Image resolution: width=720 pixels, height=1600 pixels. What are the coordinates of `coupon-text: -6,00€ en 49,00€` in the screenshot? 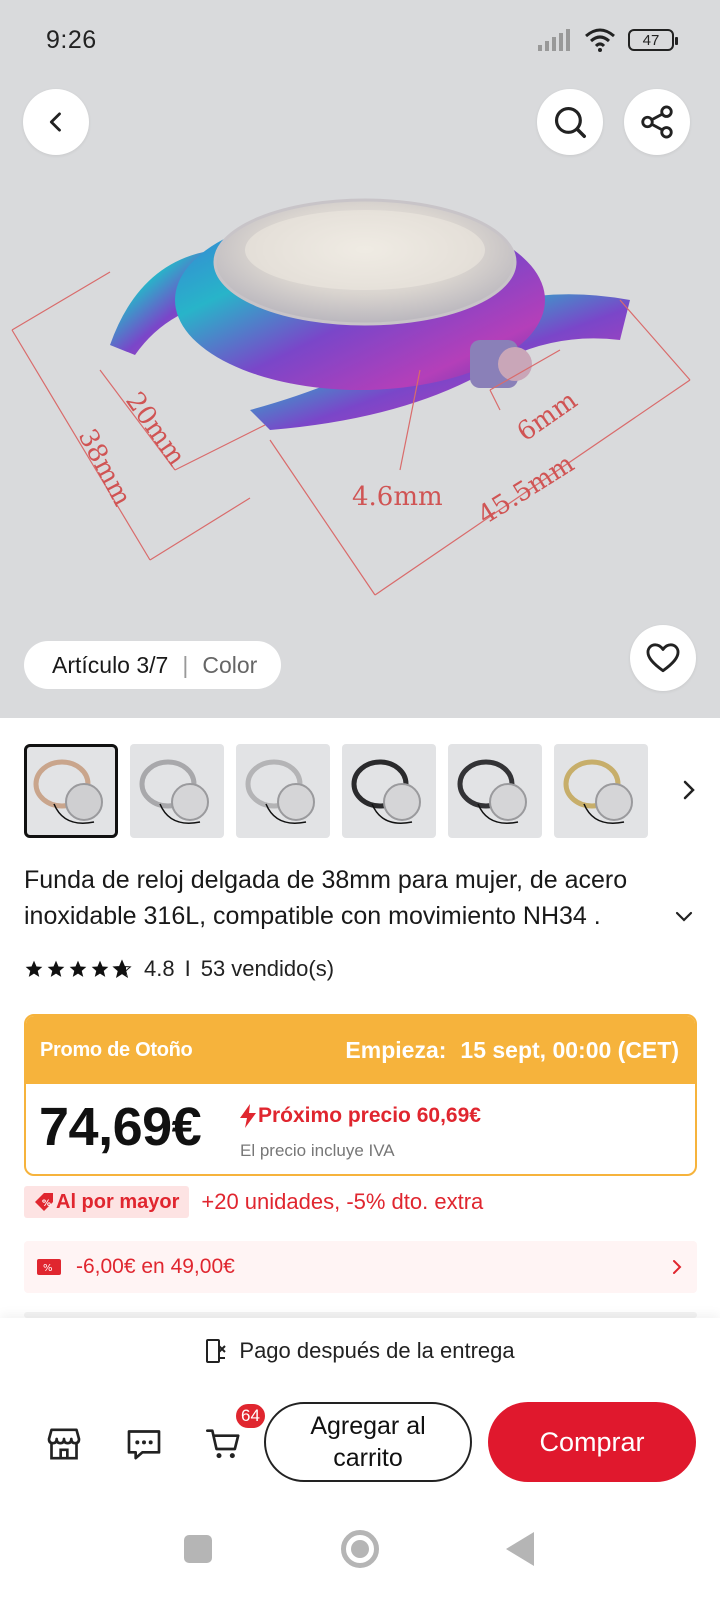 It's located at (155, 1266).